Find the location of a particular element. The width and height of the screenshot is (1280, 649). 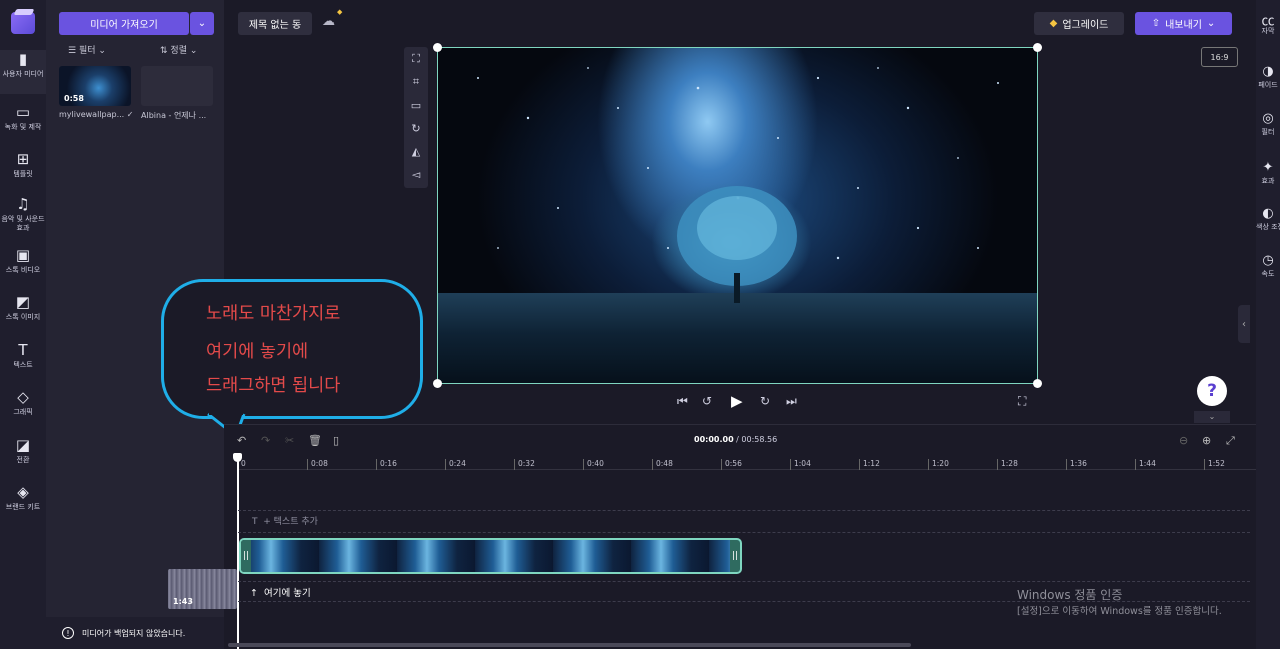

import-media-button: 미디어 가져오기 is located at coordinates (124, 23).